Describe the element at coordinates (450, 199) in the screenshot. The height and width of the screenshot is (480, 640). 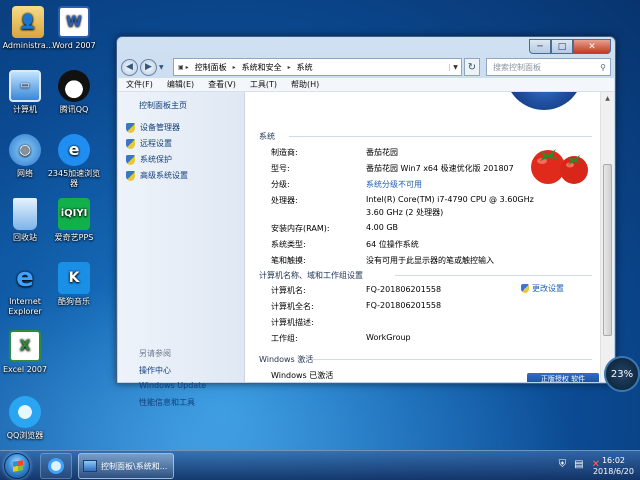
I see `processor-value: Intel(R) Core(TM) i7-4790 CPU @ 3.60GHz` at that location.